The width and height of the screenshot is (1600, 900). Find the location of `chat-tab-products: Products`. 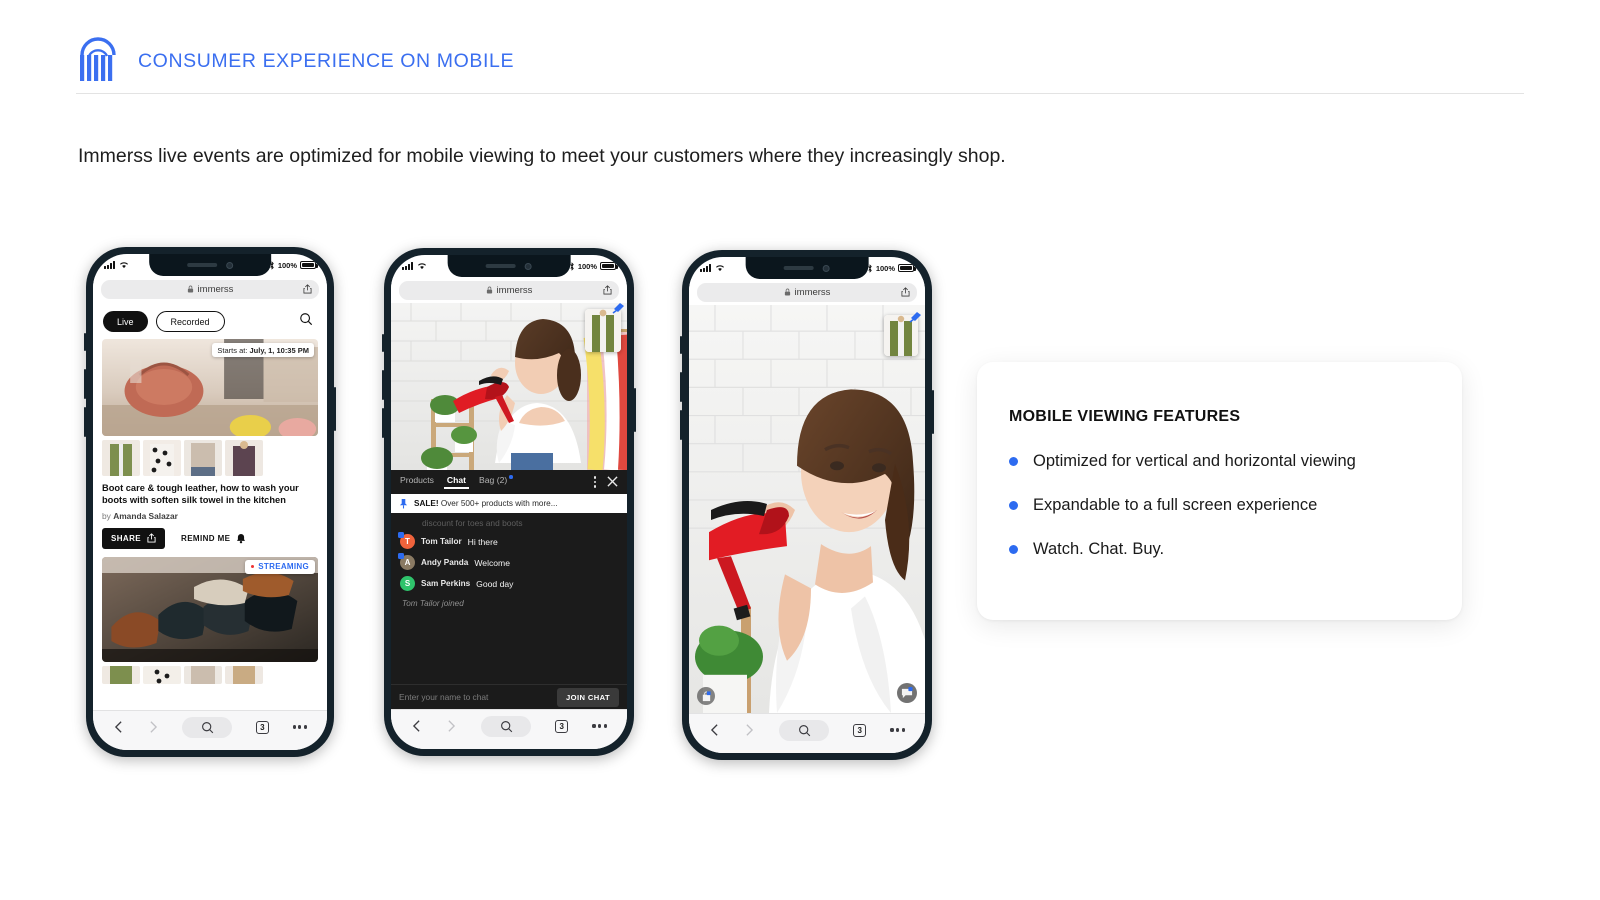

chat-tab-products: Products is located at coordinates (417, 482).